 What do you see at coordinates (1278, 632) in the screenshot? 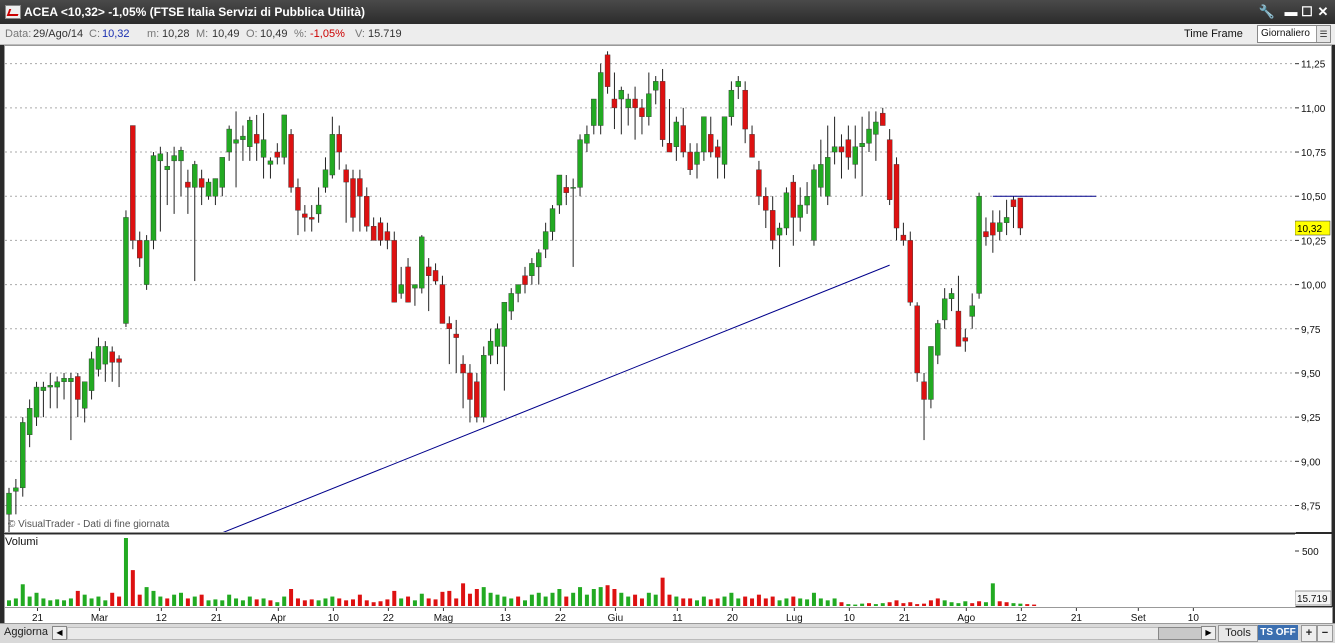
I see `ts-off-button: TS OFF` at bounding box center [1278, 632].